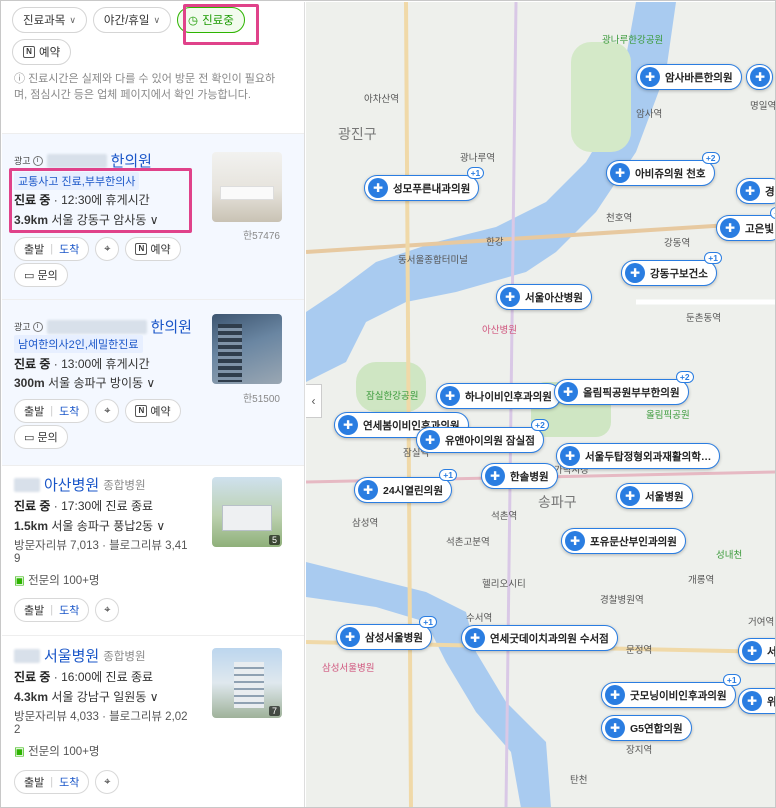 The width and height of the screenshot is (776, 808). What do you see at coordinates (71, 484) in the screenshot?
I see `place-name-link: 아산병원` at bounding box center [71, 484].